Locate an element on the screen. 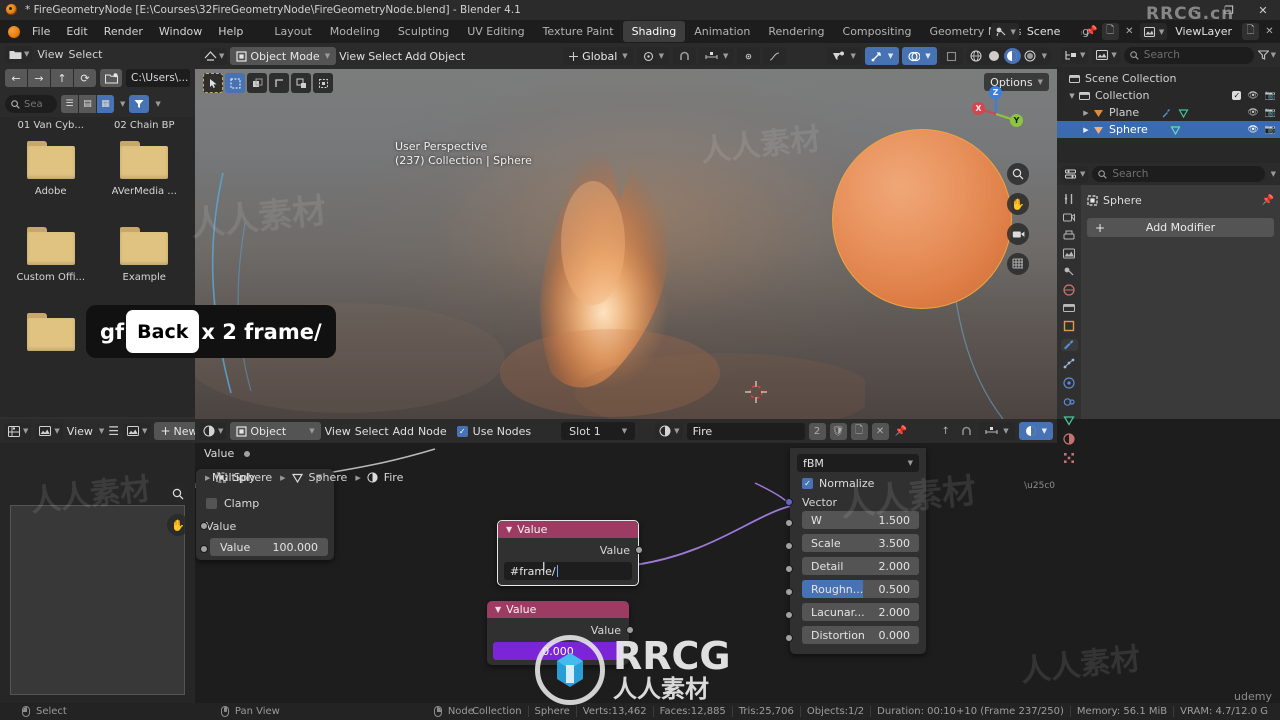 The image size is (1280, 720). tab-texture is located at coordinates (1069, 458).